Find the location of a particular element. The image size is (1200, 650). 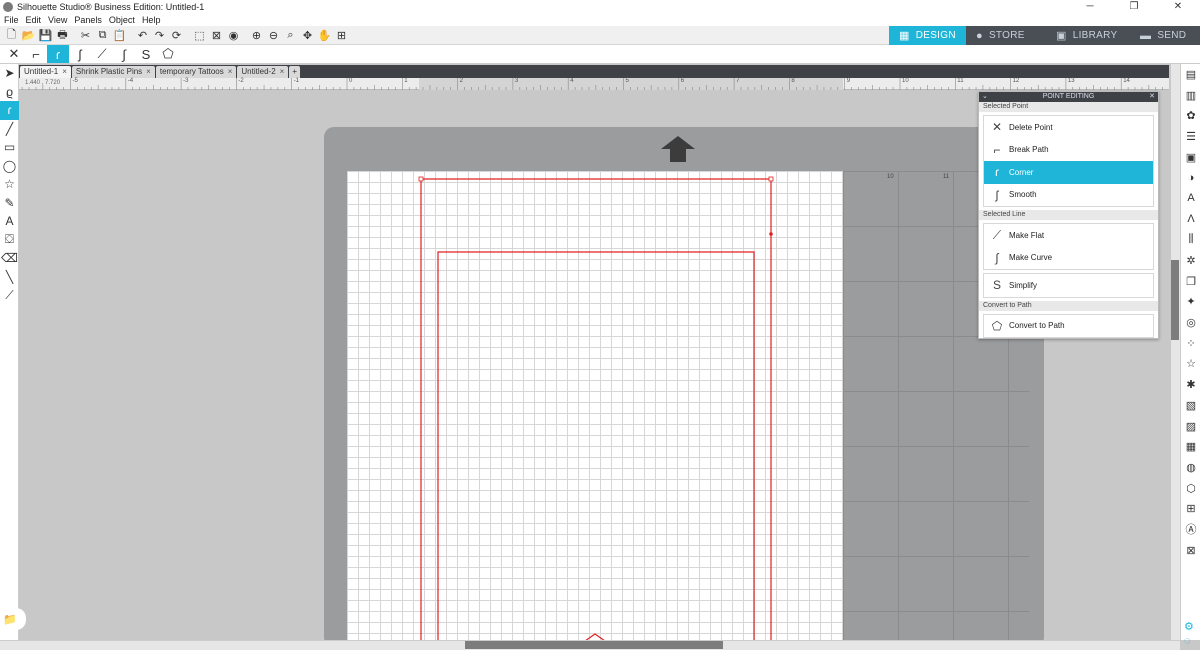

rectangle-tool-icon: ▭ is located at coordinates (9, 147).